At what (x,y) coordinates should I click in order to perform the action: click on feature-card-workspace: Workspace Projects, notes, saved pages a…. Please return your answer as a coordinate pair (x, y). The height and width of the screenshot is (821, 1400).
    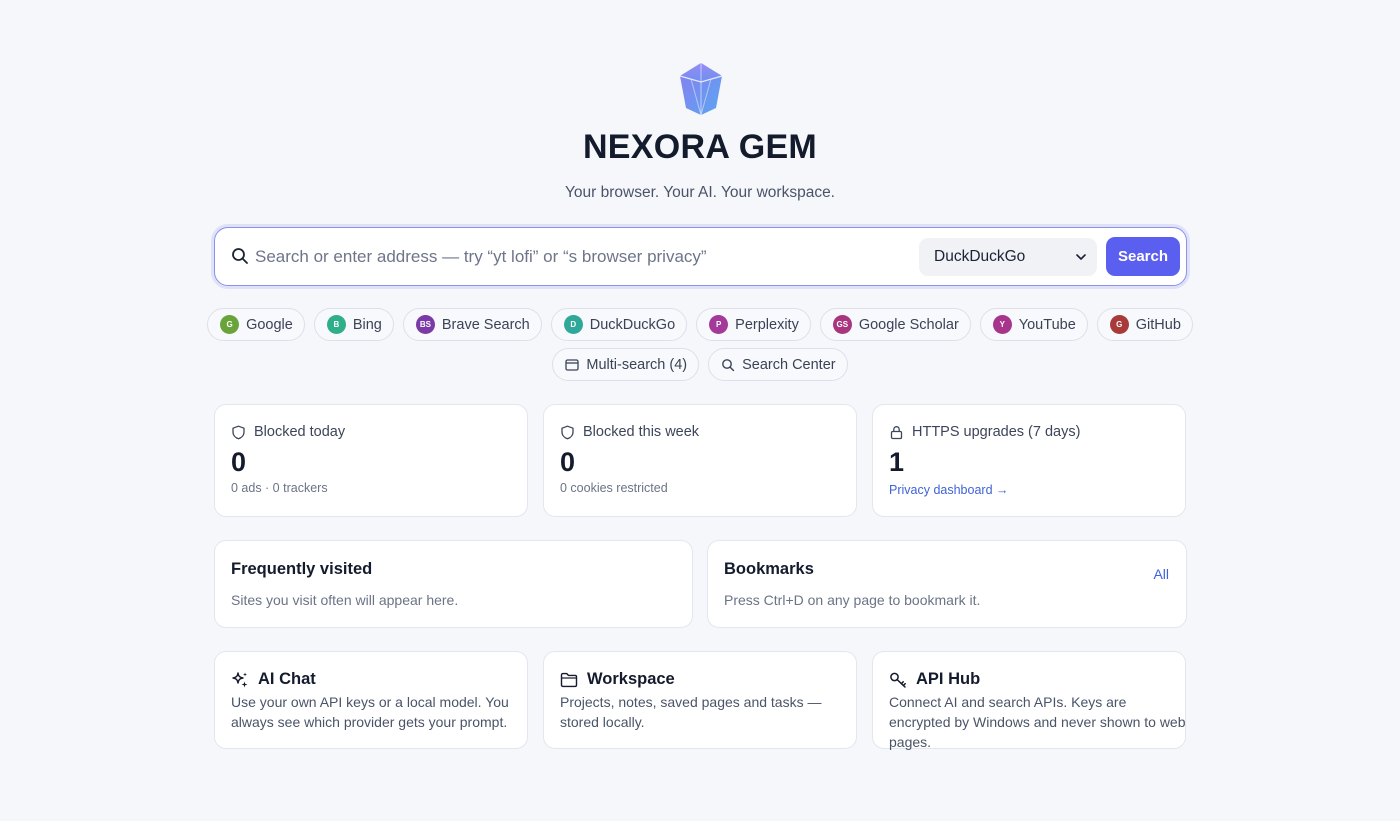
    Looking at the image, I should click on (700, 700).